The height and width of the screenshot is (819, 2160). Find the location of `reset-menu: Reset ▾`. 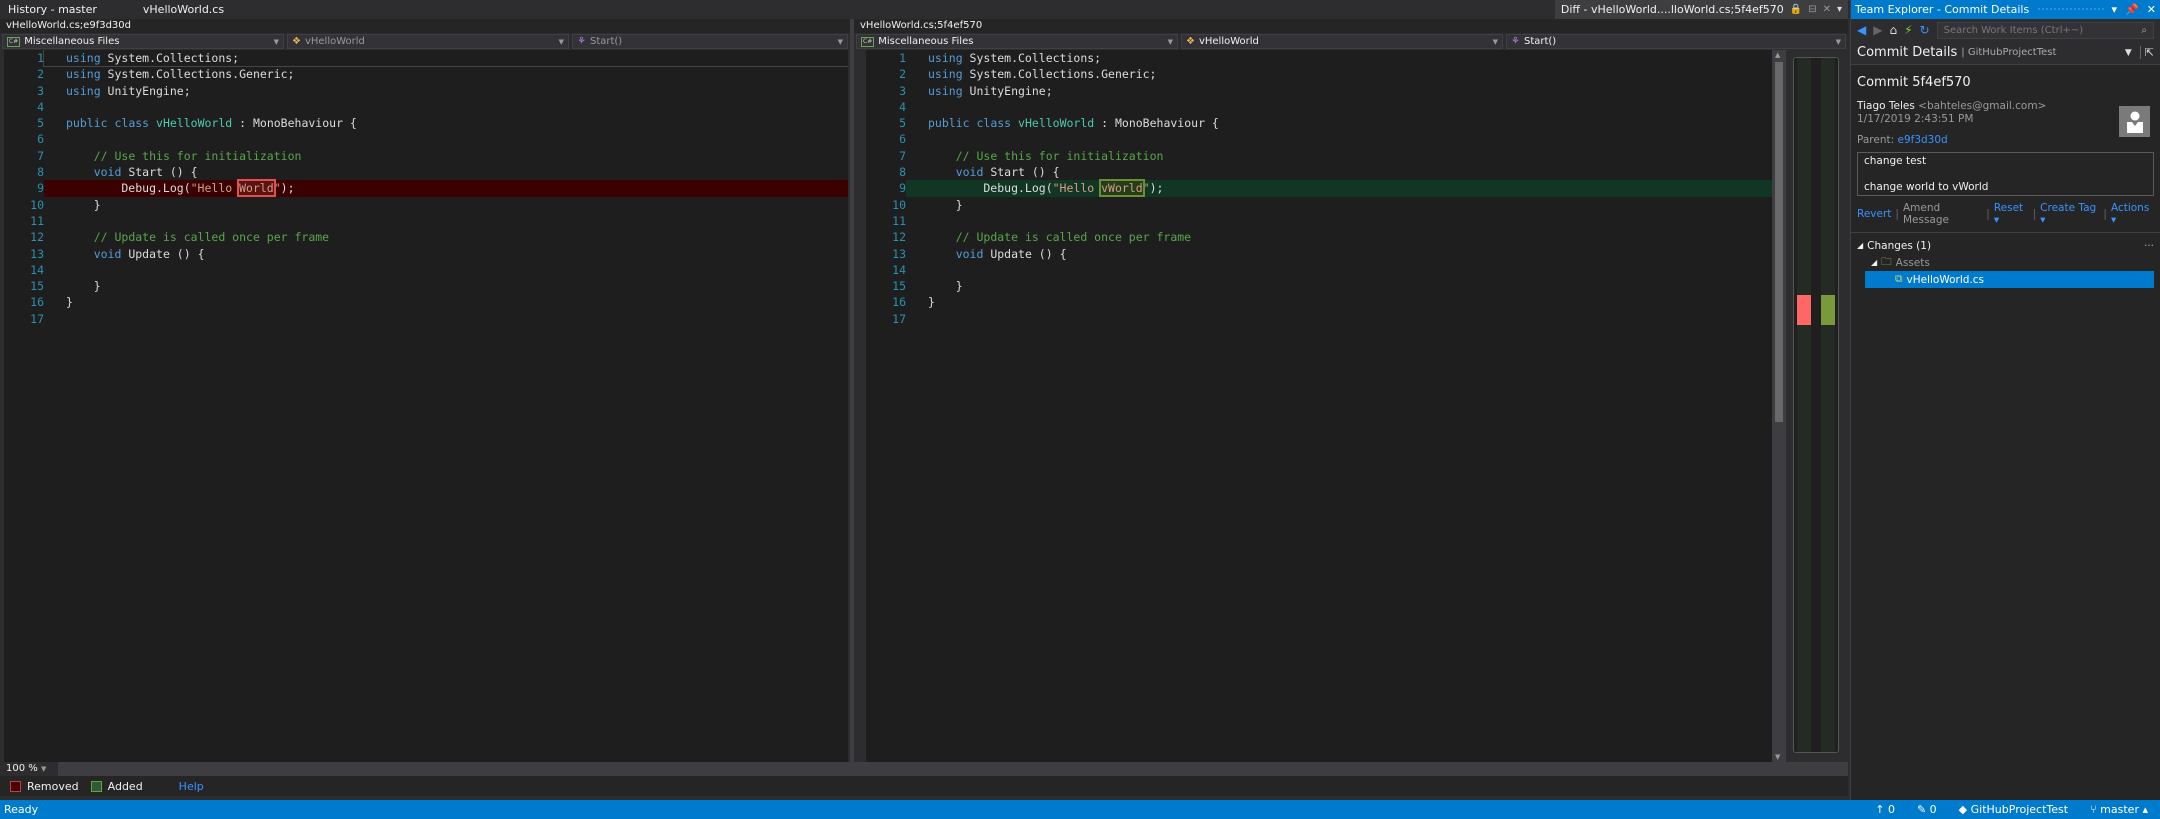

reset-menu: Reset ▾ is located at coordinates (2011, 214).